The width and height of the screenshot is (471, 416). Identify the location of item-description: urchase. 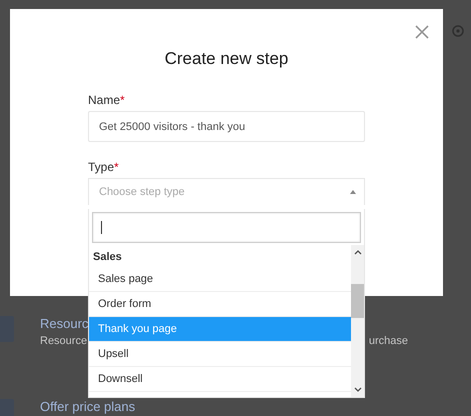
(388, 341).